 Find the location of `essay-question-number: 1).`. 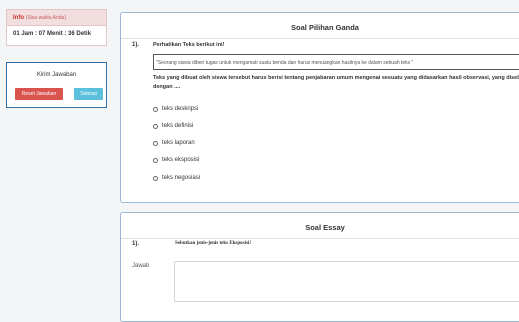

essay-question-number: 1). is located at coordinates (136, 244).